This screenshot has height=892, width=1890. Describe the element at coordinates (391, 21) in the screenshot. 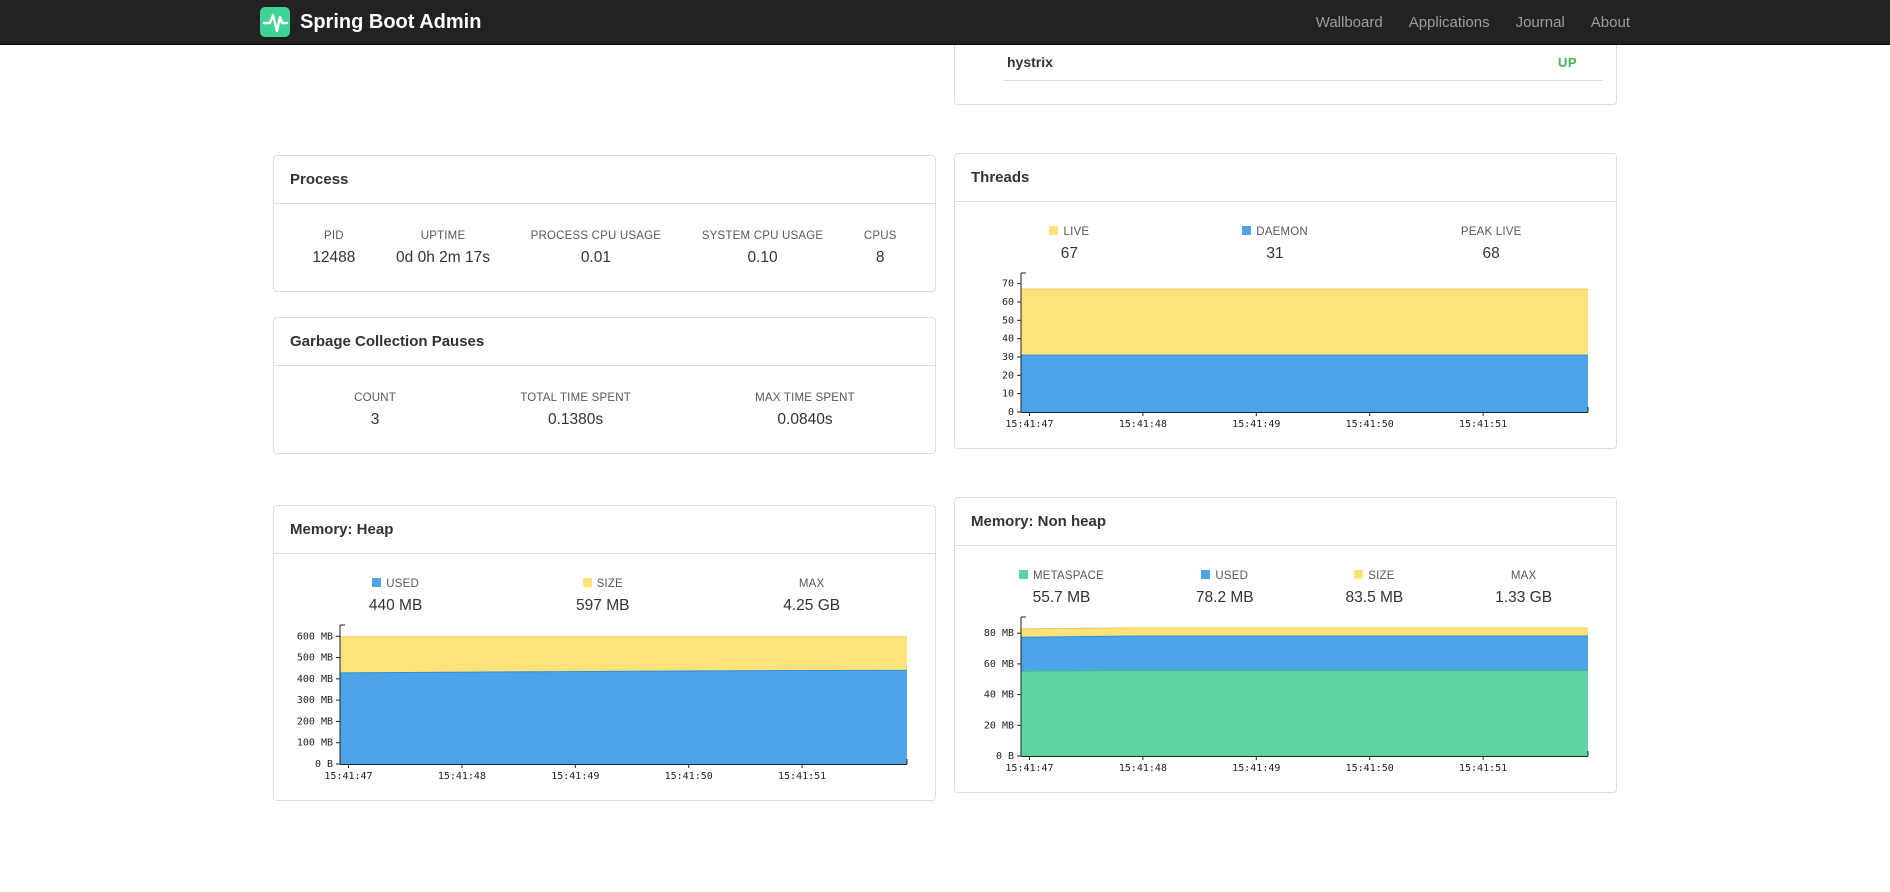

I see `brand-title: Spring Boot Admin` at that location.